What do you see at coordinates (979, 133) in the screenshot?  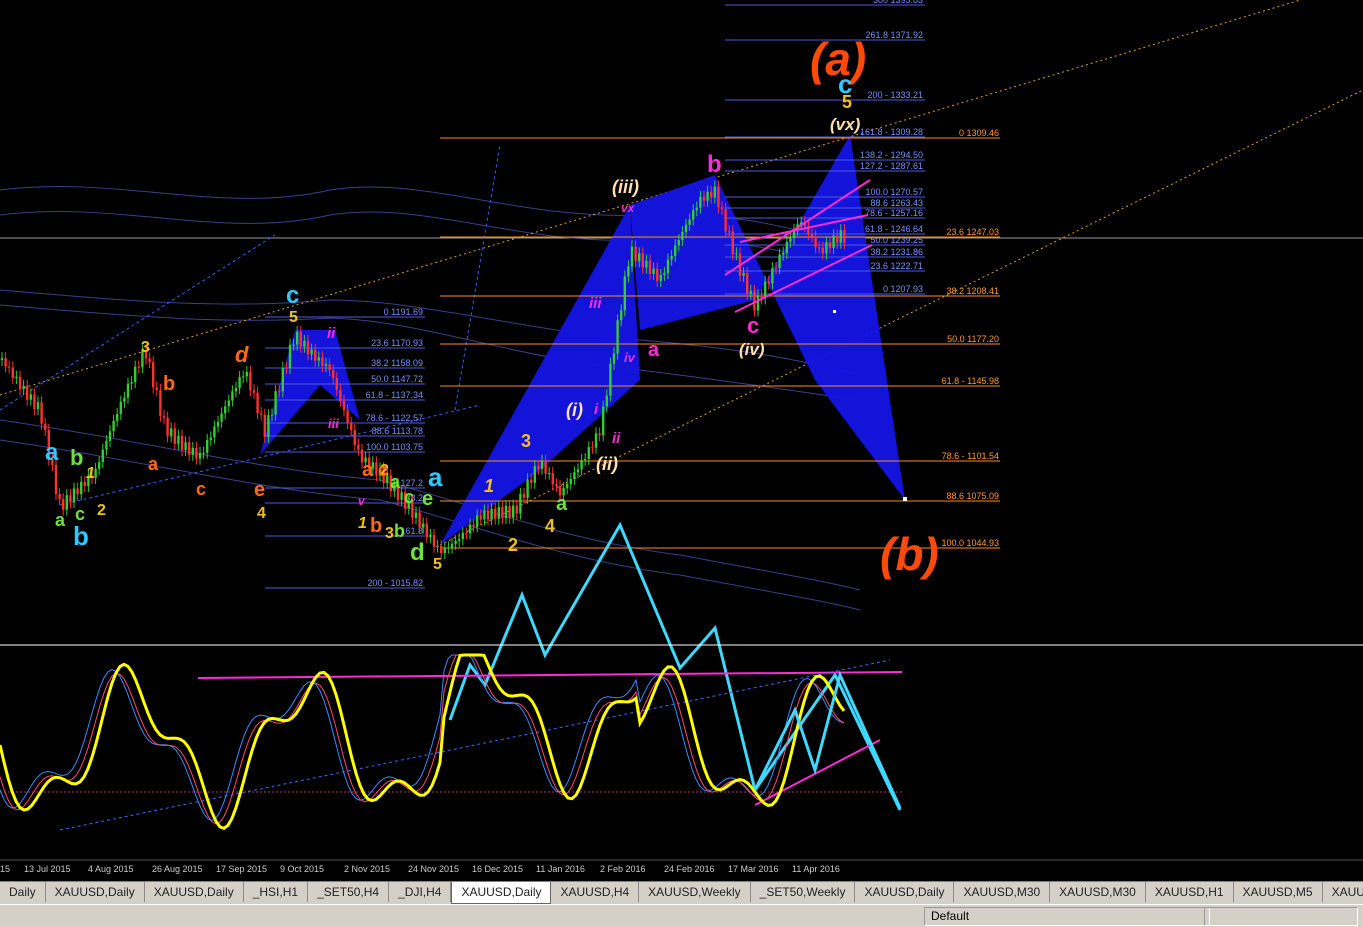 I see `fib-right-orange-label: 0 1309.46` at bounding box center [979, 133].